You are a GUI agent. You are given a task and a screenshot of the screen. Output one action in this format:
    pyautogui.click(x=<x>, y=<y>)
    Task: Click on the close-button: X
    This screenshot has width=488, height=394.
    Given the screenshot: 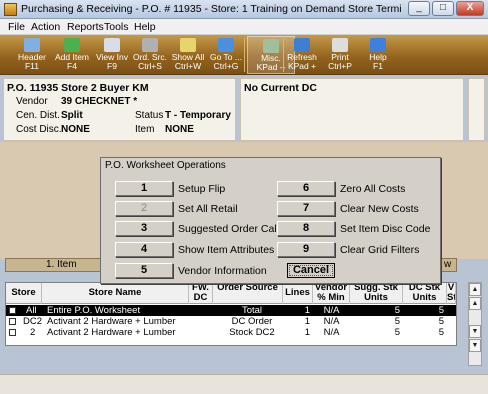 What is the action you would take?
    pyautogui.click(x=470, y=8)
    